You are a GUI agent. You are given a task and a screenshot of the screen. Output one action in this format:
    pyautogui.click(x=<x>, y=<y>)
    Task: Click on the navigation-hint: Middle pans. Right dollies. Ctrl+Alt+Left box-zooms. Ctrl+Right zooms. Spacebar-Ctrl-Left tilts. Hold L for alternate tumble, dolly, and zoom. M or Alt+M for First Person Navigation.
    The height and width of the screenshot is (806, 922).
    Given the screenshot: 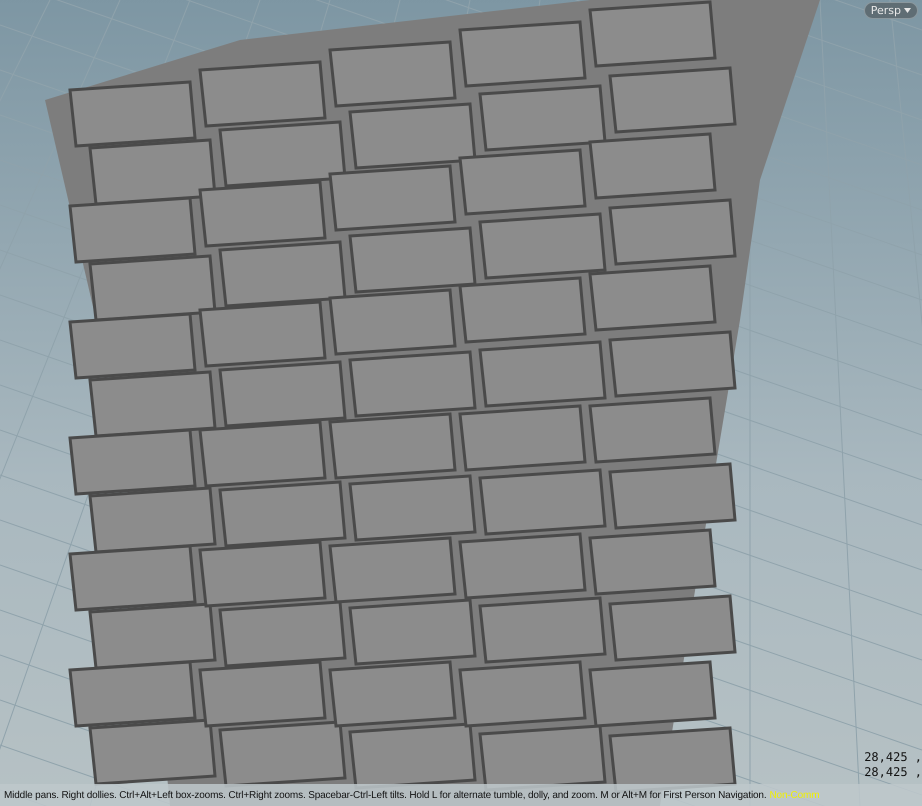 What is the action you would take?
    pyautogui.click(x=385, y=795)
    